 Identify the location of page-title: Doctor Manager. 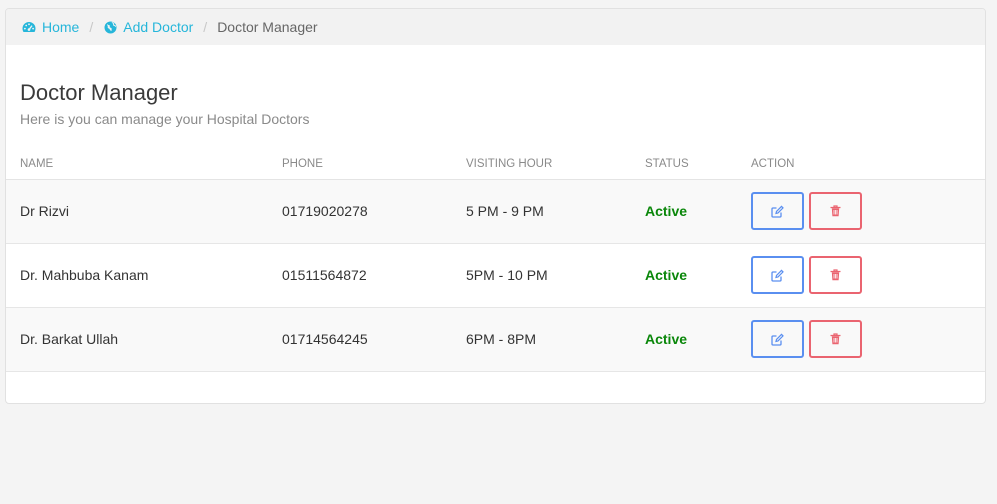
(99, 92).